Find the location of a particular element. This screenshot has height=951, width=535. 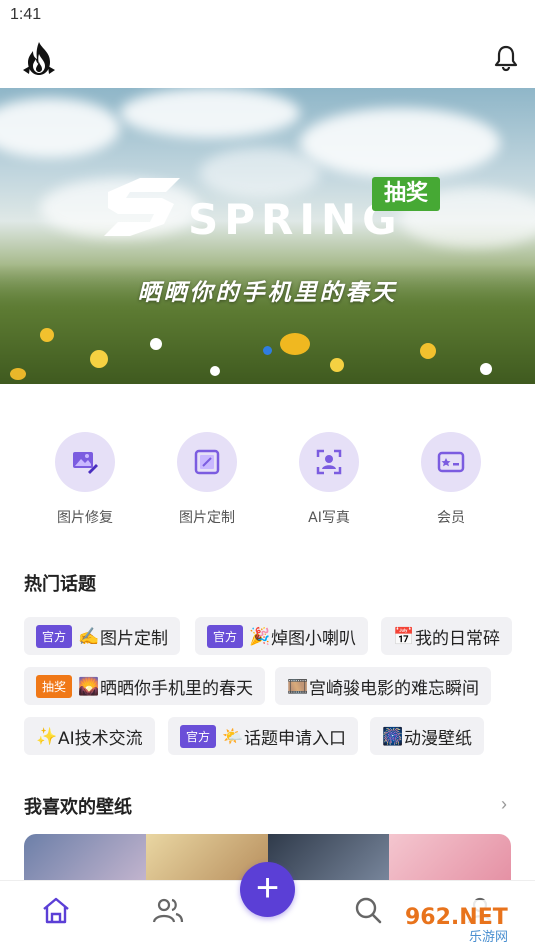

topic-text: 话题申请入口 is located at coordinates (295, 738).